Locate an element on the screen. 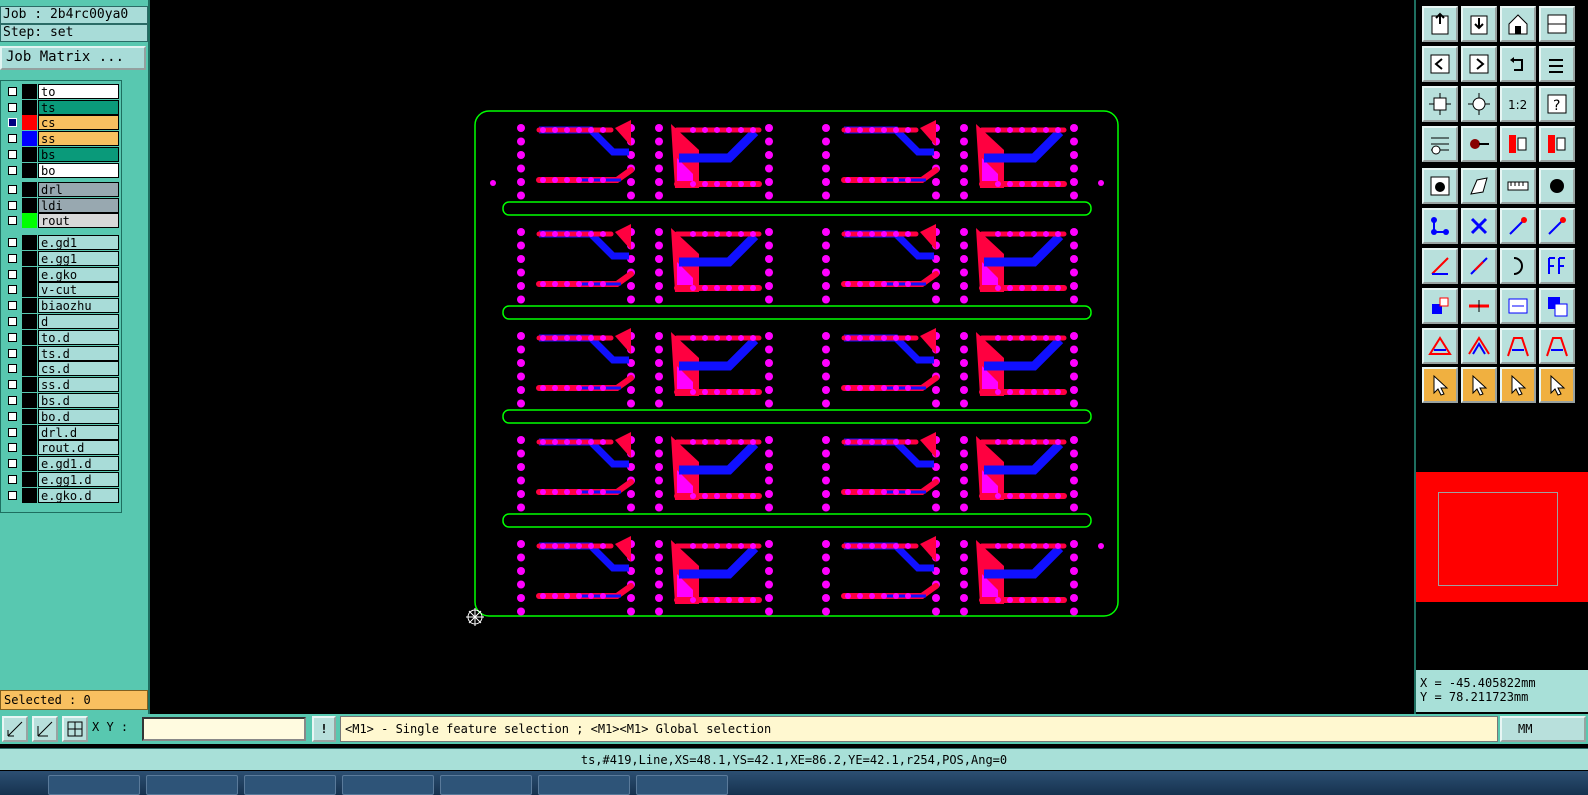 The width and height of the screenshot is (1588, 795). layer-name: drl.d is located at coordinates (78, 432).